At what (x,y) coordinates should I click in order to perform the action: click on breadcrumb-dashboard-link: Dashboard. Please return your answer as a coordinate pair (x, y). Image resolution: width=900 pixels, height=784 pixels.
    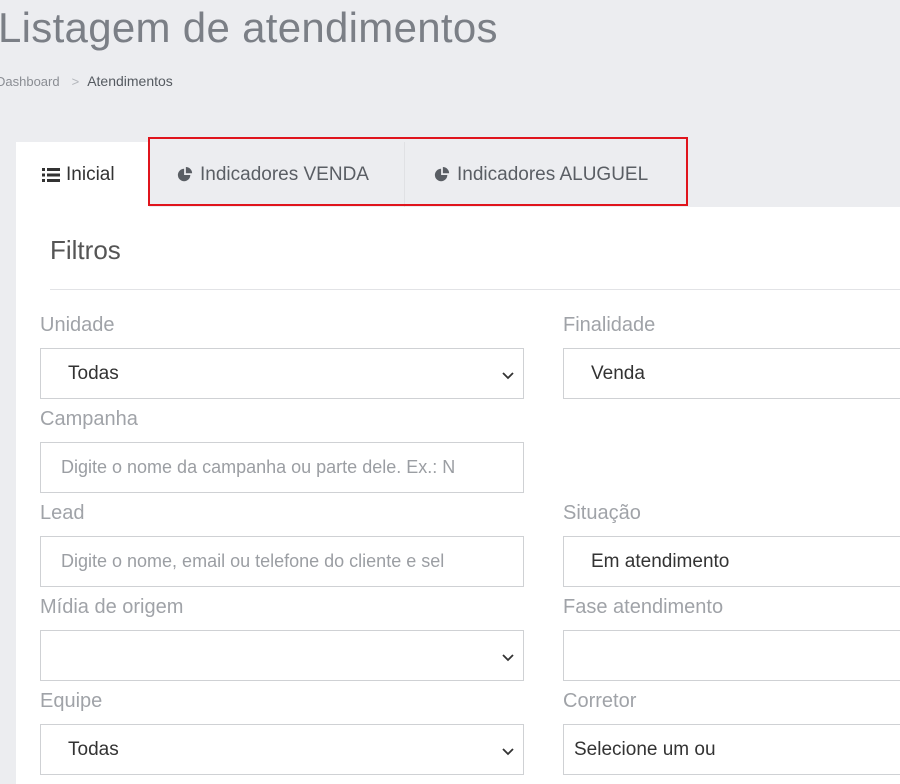
    Looking at the image, I should click on (30, 81).